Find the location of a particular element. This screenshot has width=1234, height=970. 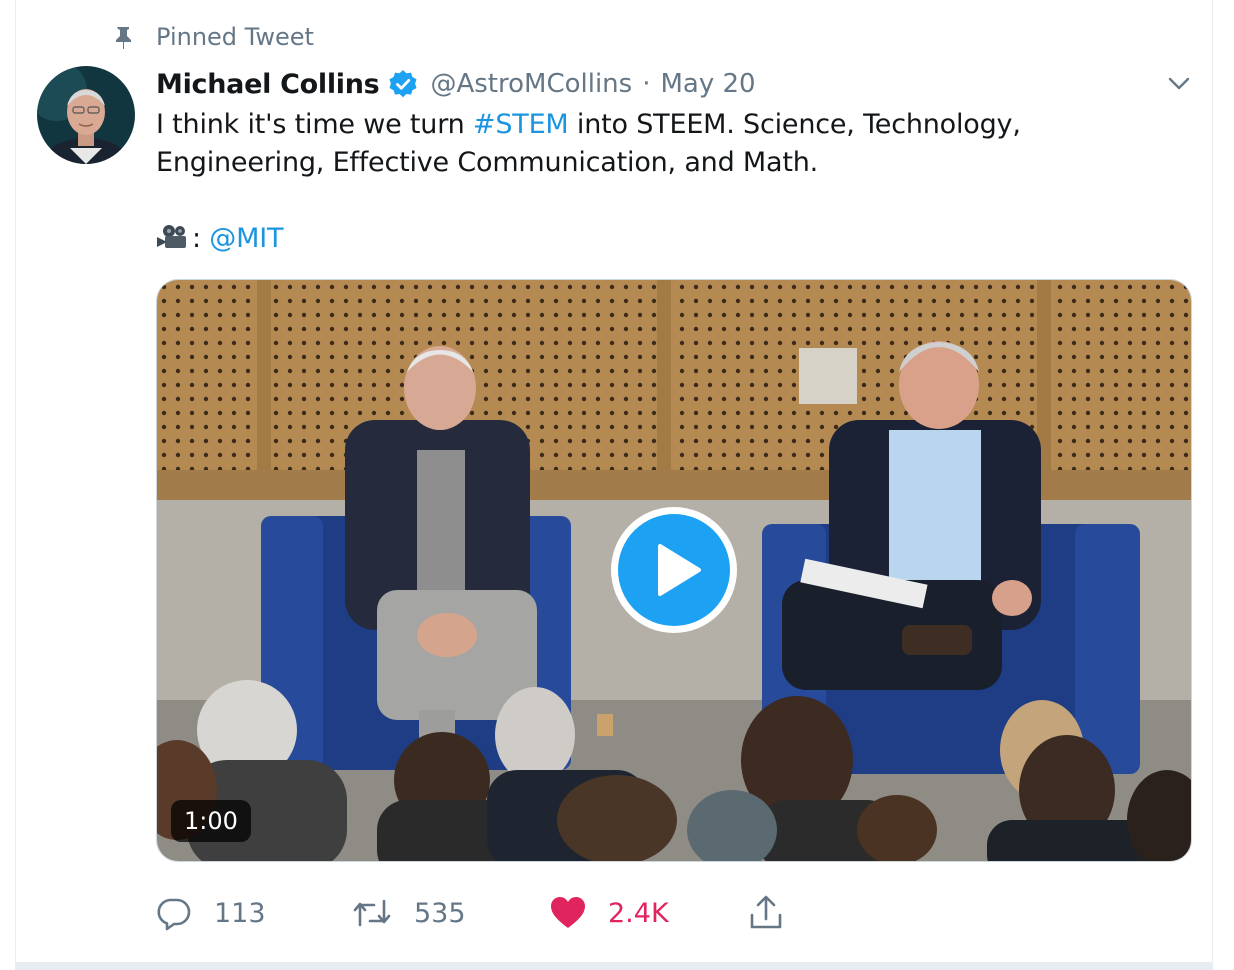

tweet-actions: 113 535 2.4K is located at coordinates (506, 913).